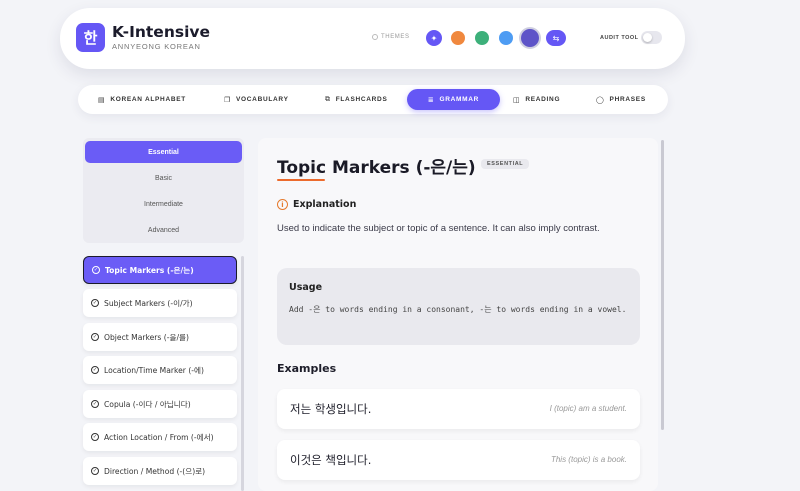 The image size is (800, 491). Describe the element at coordinates (163, 204) in the screenshot. I see `level-intermediate: Intermediate` at that location.